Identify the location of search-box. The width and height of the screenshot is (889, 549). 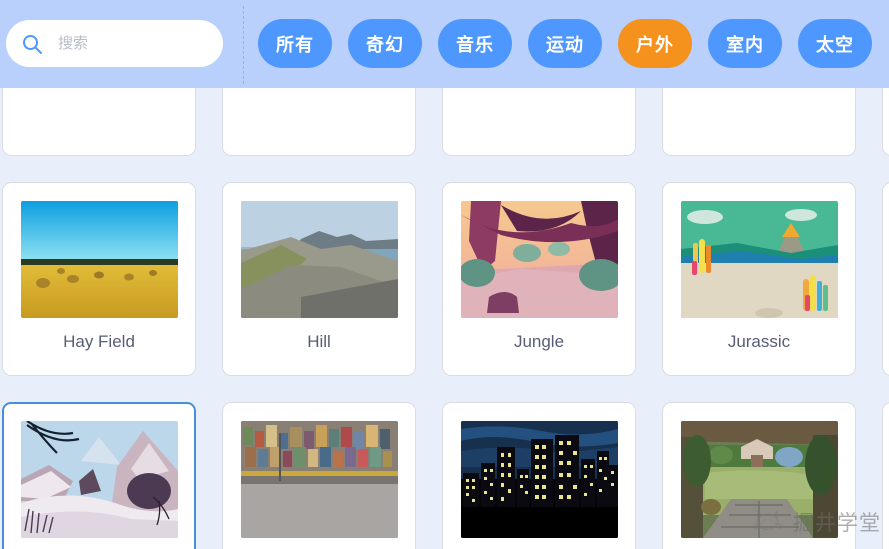
(114, 43).